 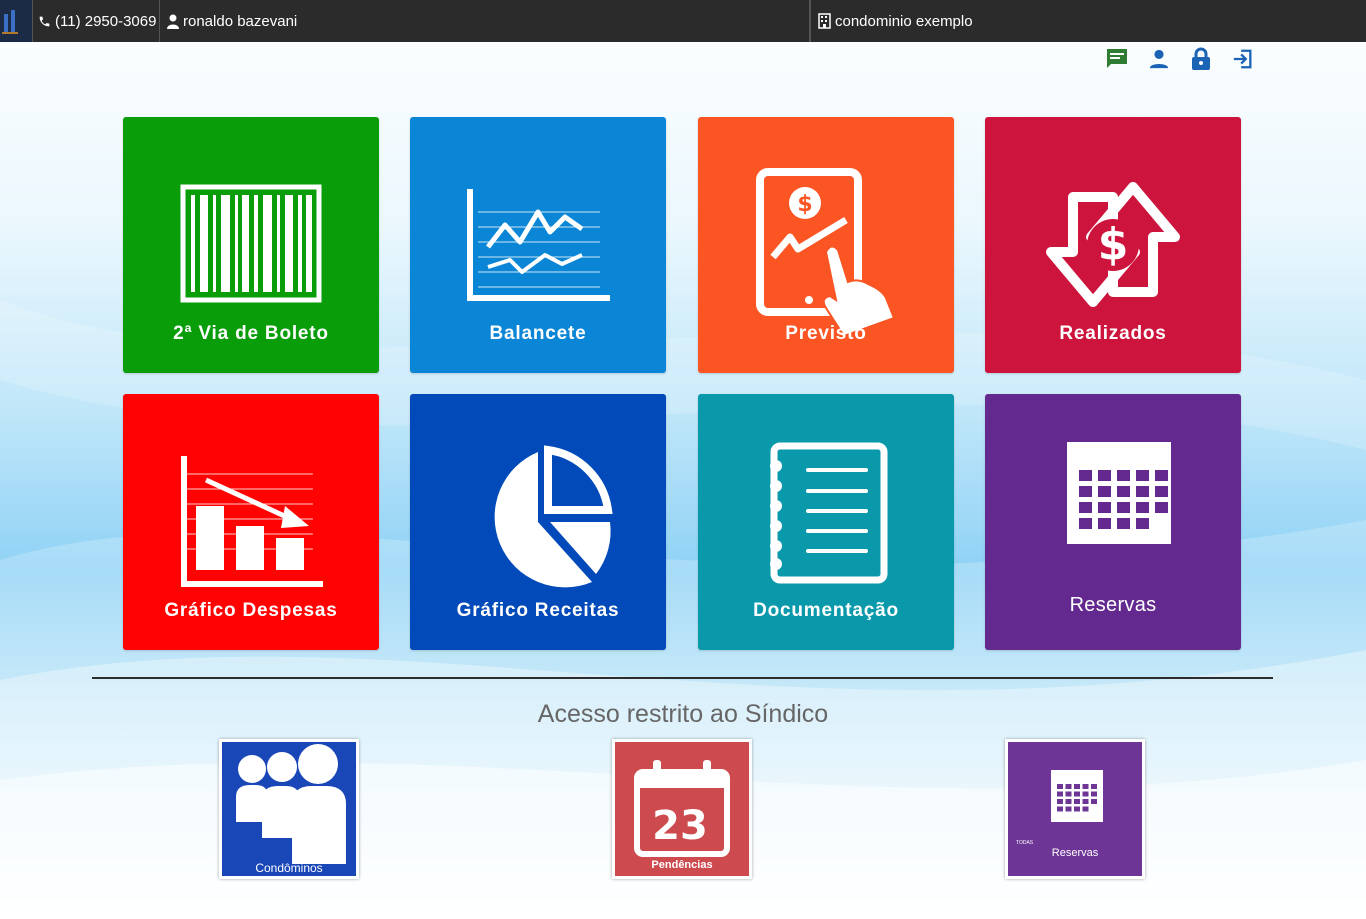 What do you see at coordinates (826, 610) in the screenshot?
I see `tile-label: Documentação` at bounding box center [826, 610].